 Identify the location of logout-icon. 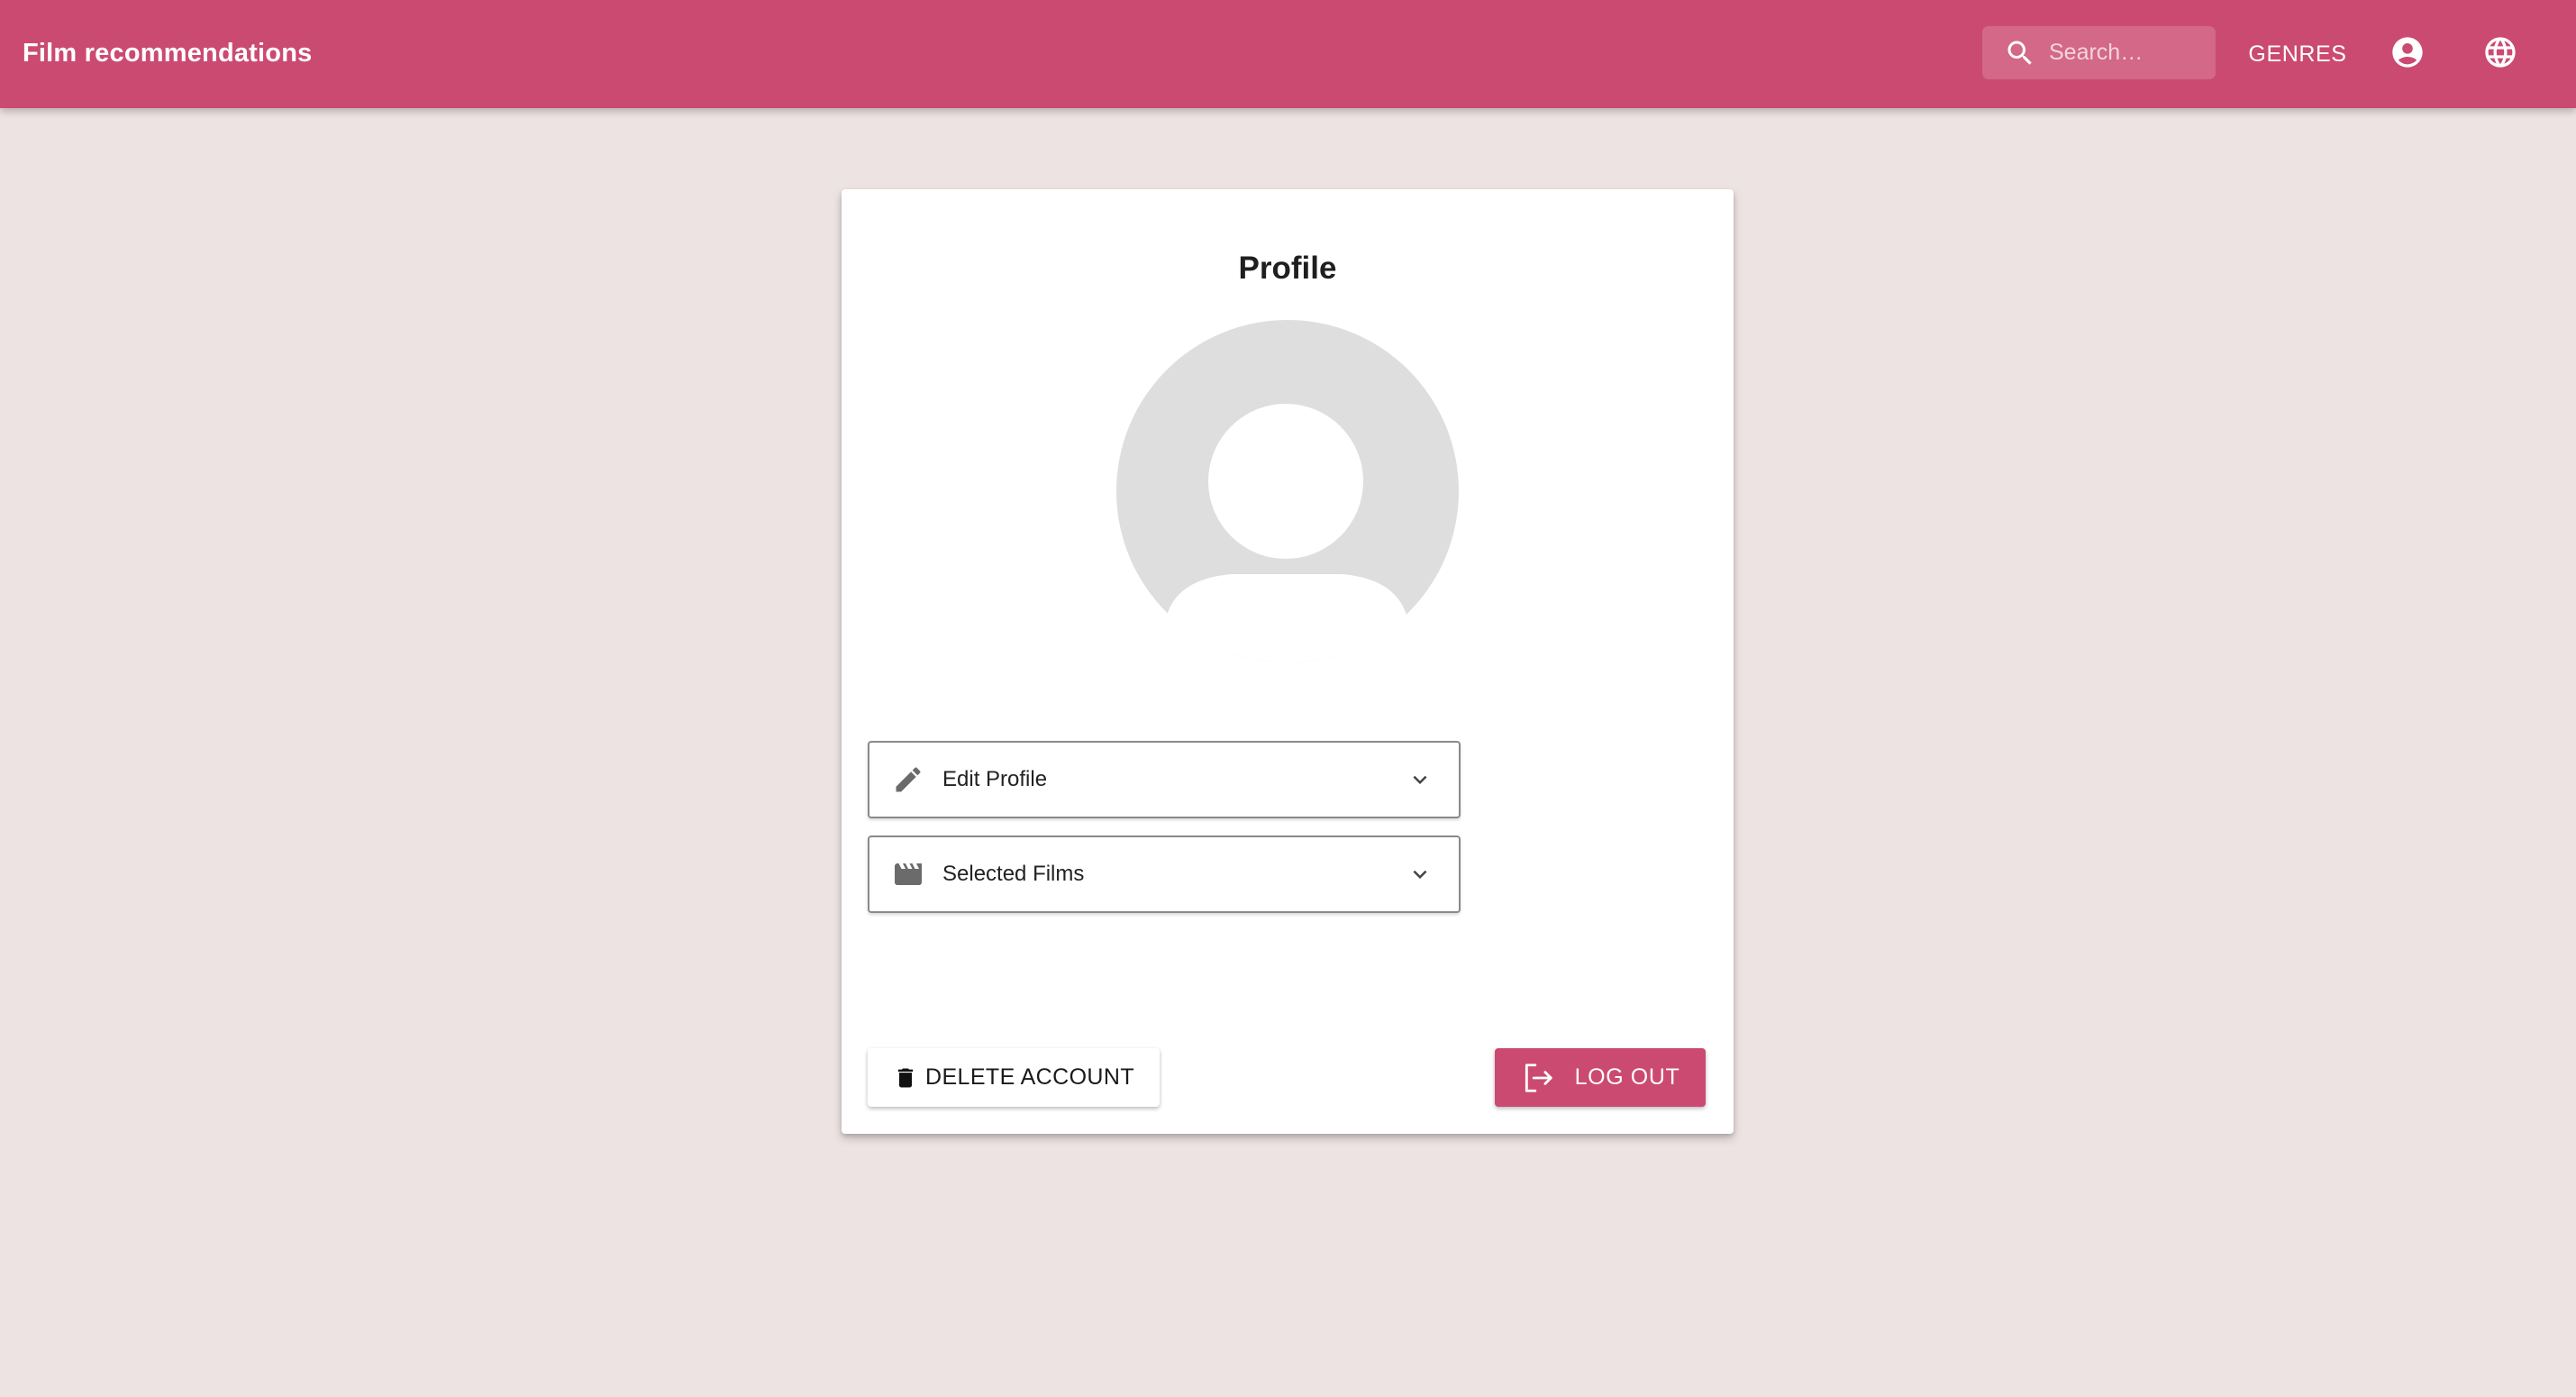
(1538, 1078).